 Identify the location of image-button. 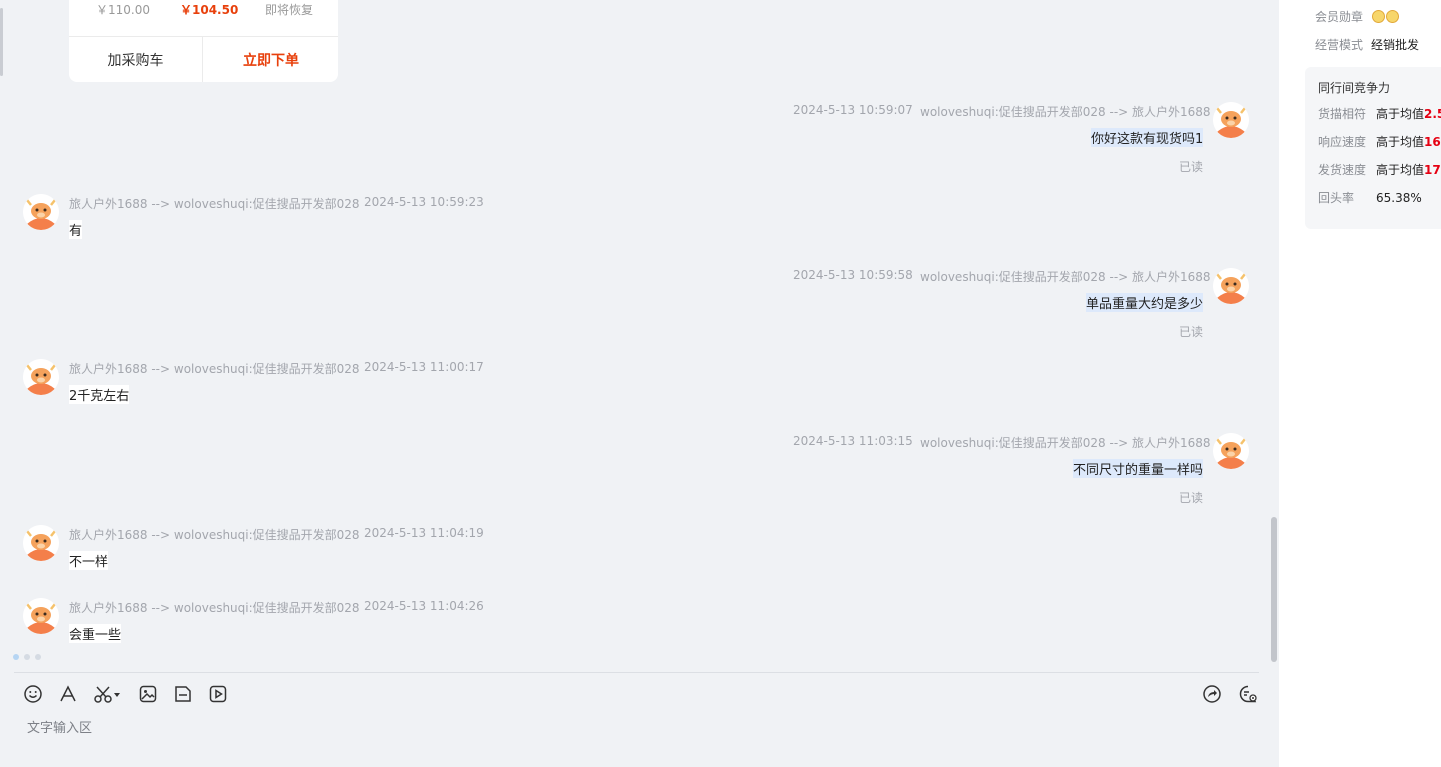
(148, 694).